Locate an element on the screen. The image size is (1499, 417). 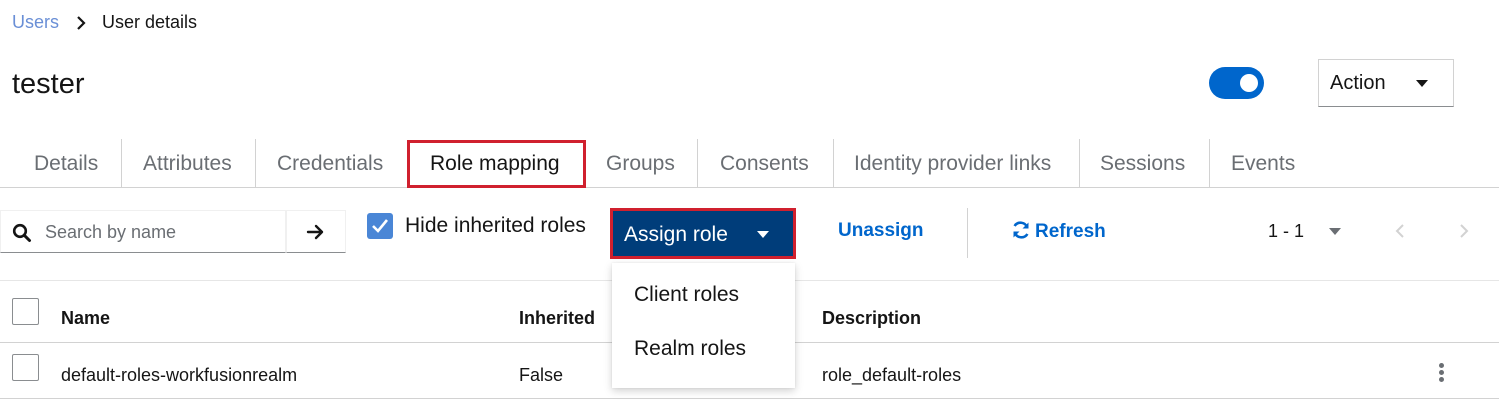
breadcrumb-link-users: Users is located at coordinates (35, 22).